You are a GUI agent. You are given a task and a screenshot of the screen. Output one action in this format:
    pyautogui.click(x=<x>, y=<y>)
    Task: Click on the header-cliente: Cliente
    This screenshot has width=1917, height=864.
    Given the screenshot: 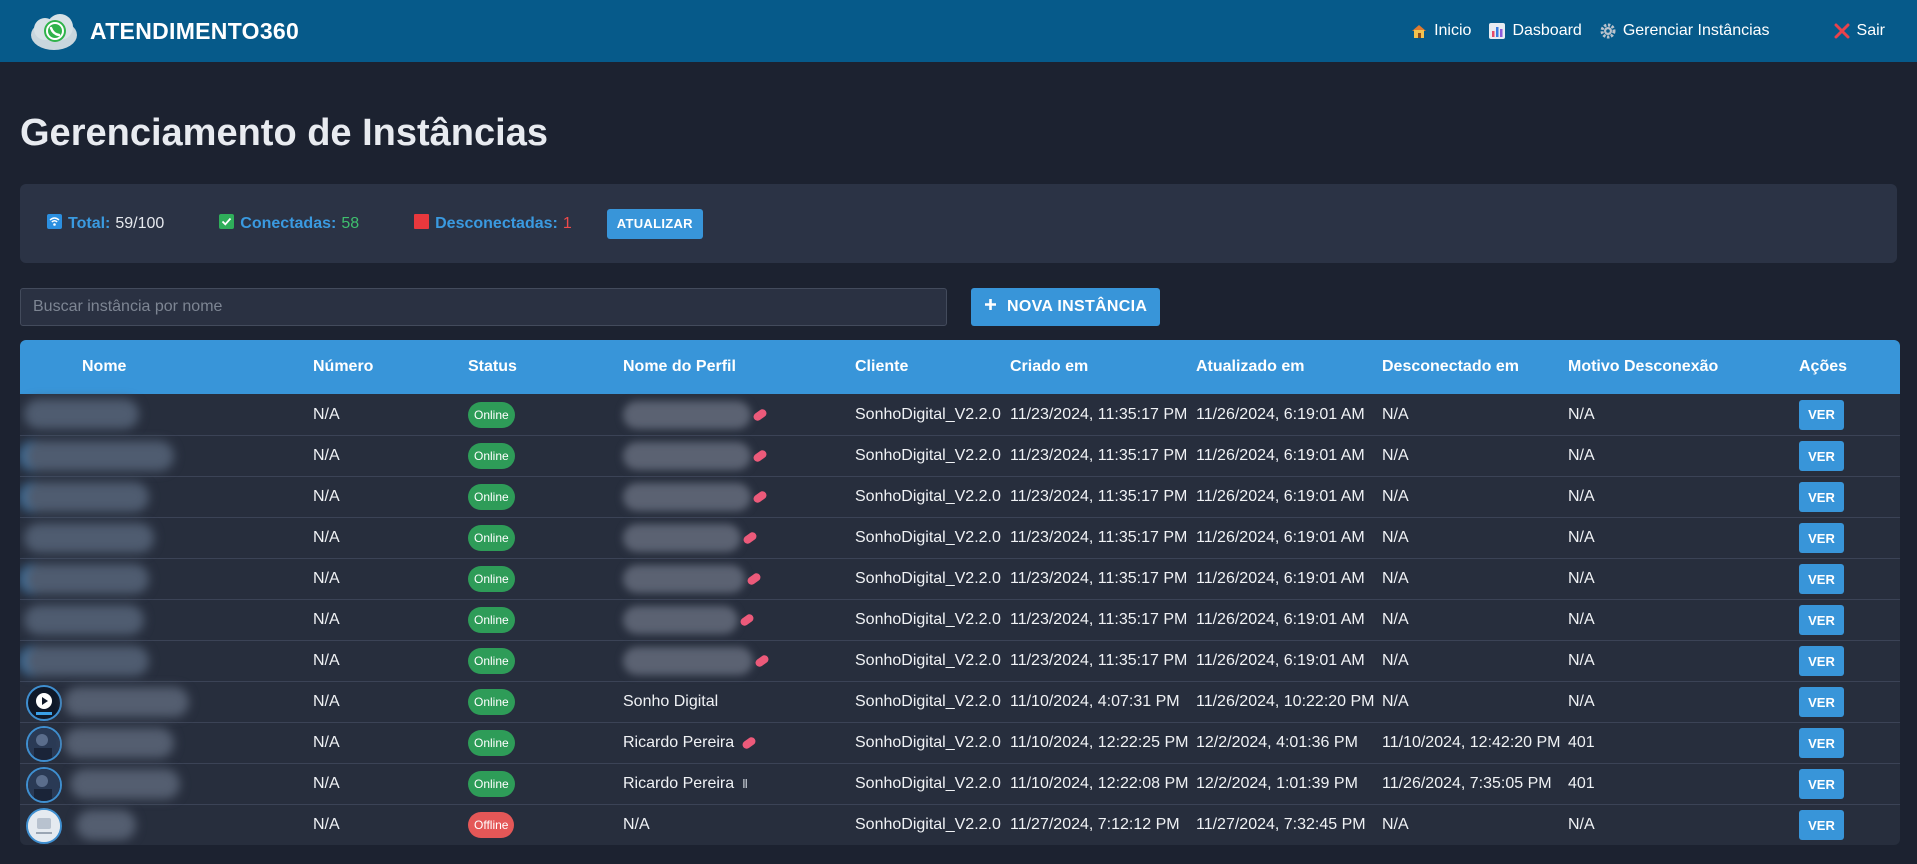 What is the action you would take?
    pyautogui.click(x=932, y=367)
    